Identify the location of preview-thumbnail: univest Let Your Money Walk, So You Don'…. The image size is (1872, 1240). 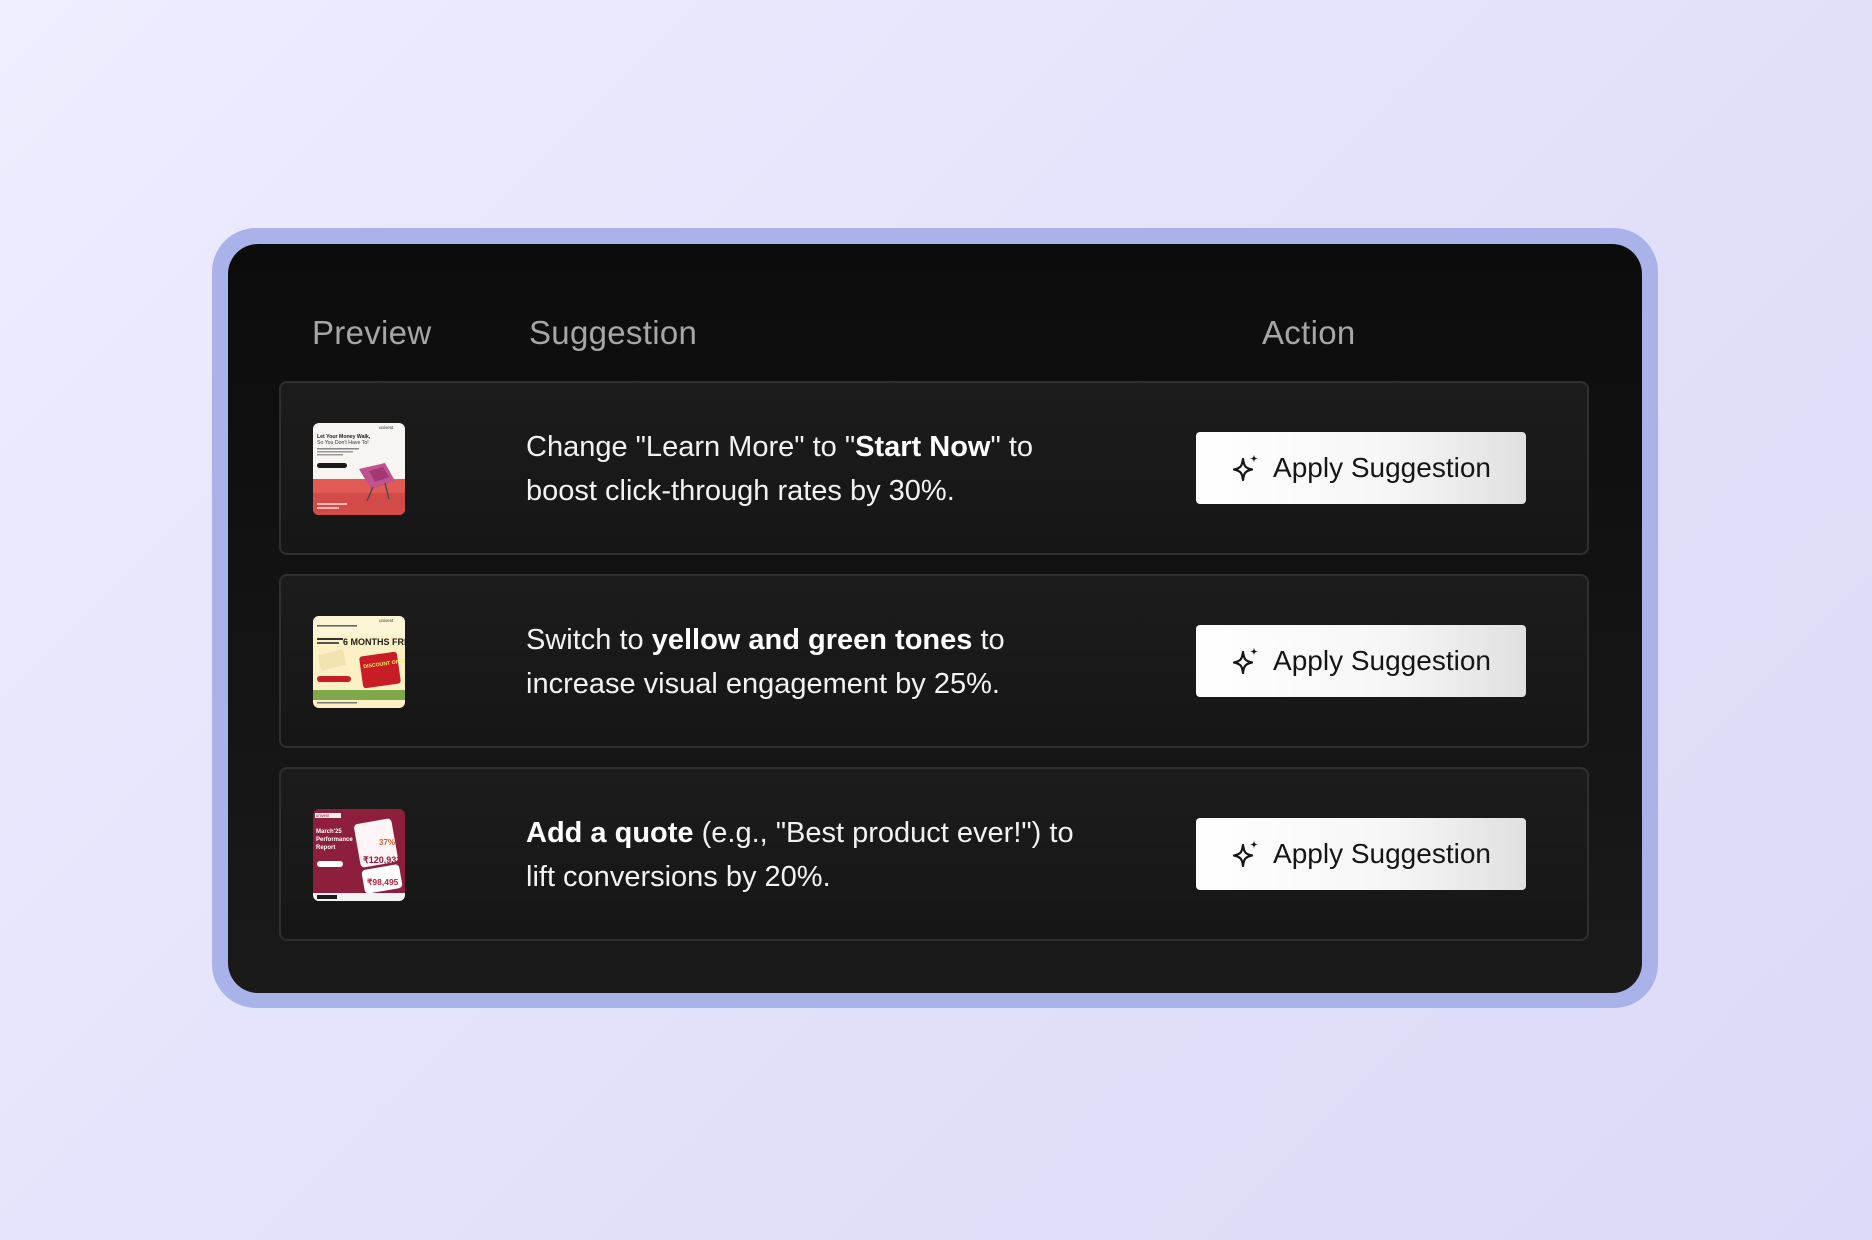
(359, 469).